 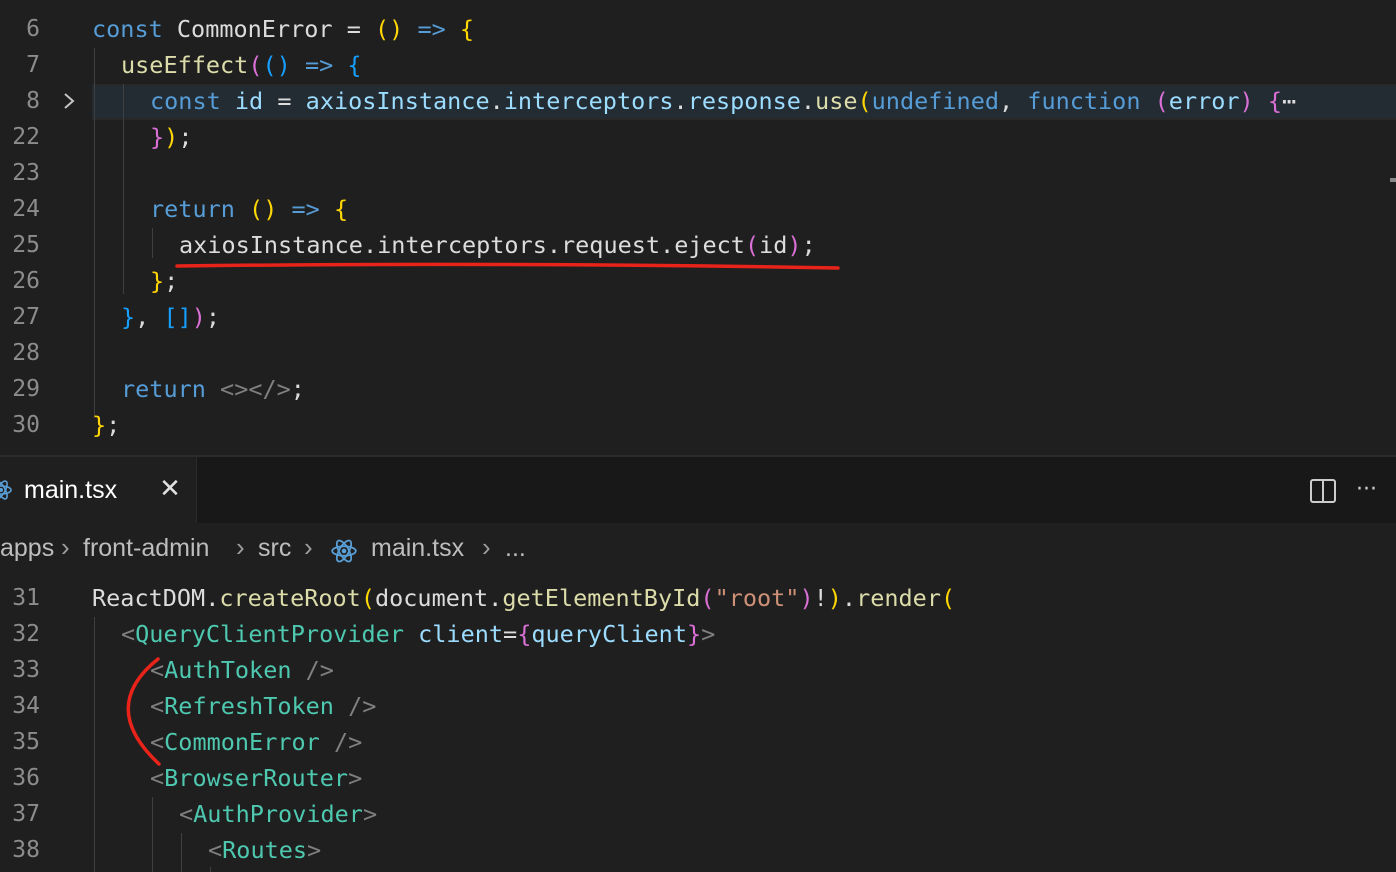 What do you see at coordinates (1393, 180) in the screenshot?
I see `scrollbar-marker` at bounding box center [1393, 180].